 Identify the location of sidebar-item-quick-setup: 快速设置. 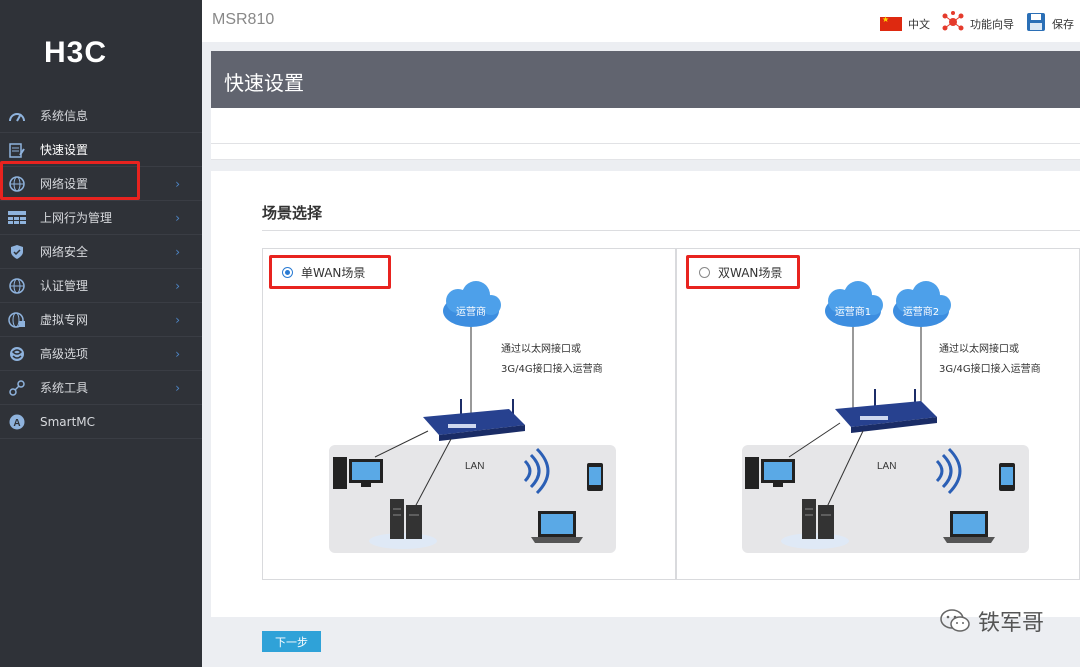
(101, 166).